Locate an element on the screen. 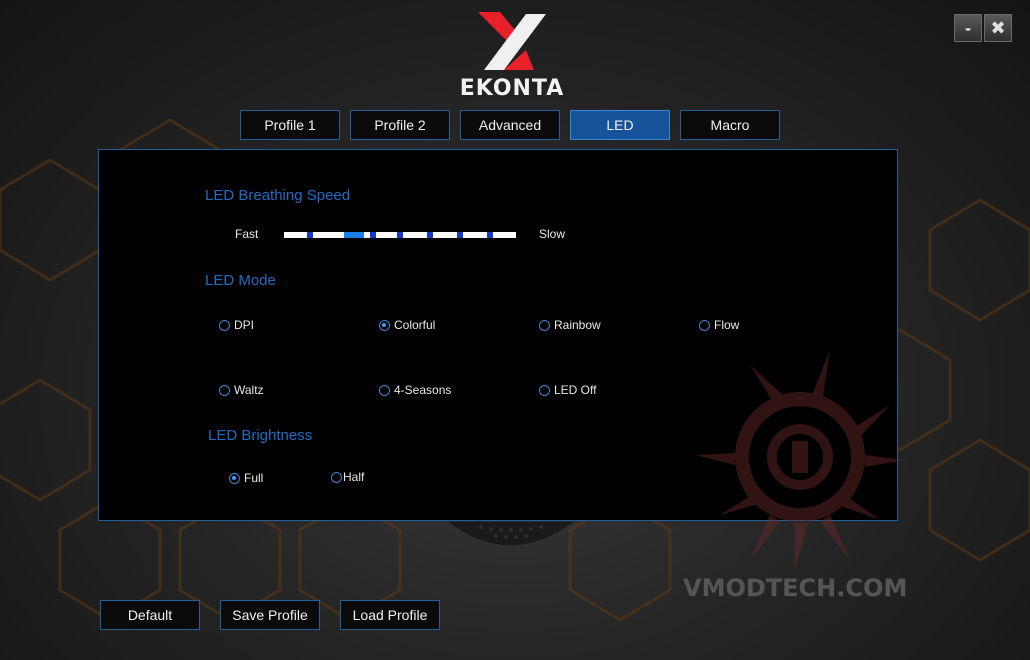  save-profile-button: Save Profile is located at coordinates (270, 615).